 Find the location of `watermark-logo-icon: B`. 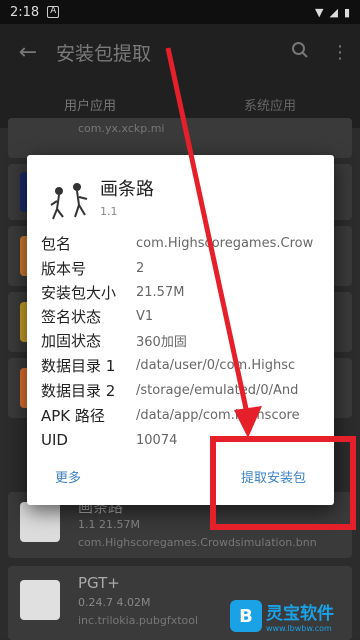

watermark-logo-icon: B is located at coordinates (246, 616).